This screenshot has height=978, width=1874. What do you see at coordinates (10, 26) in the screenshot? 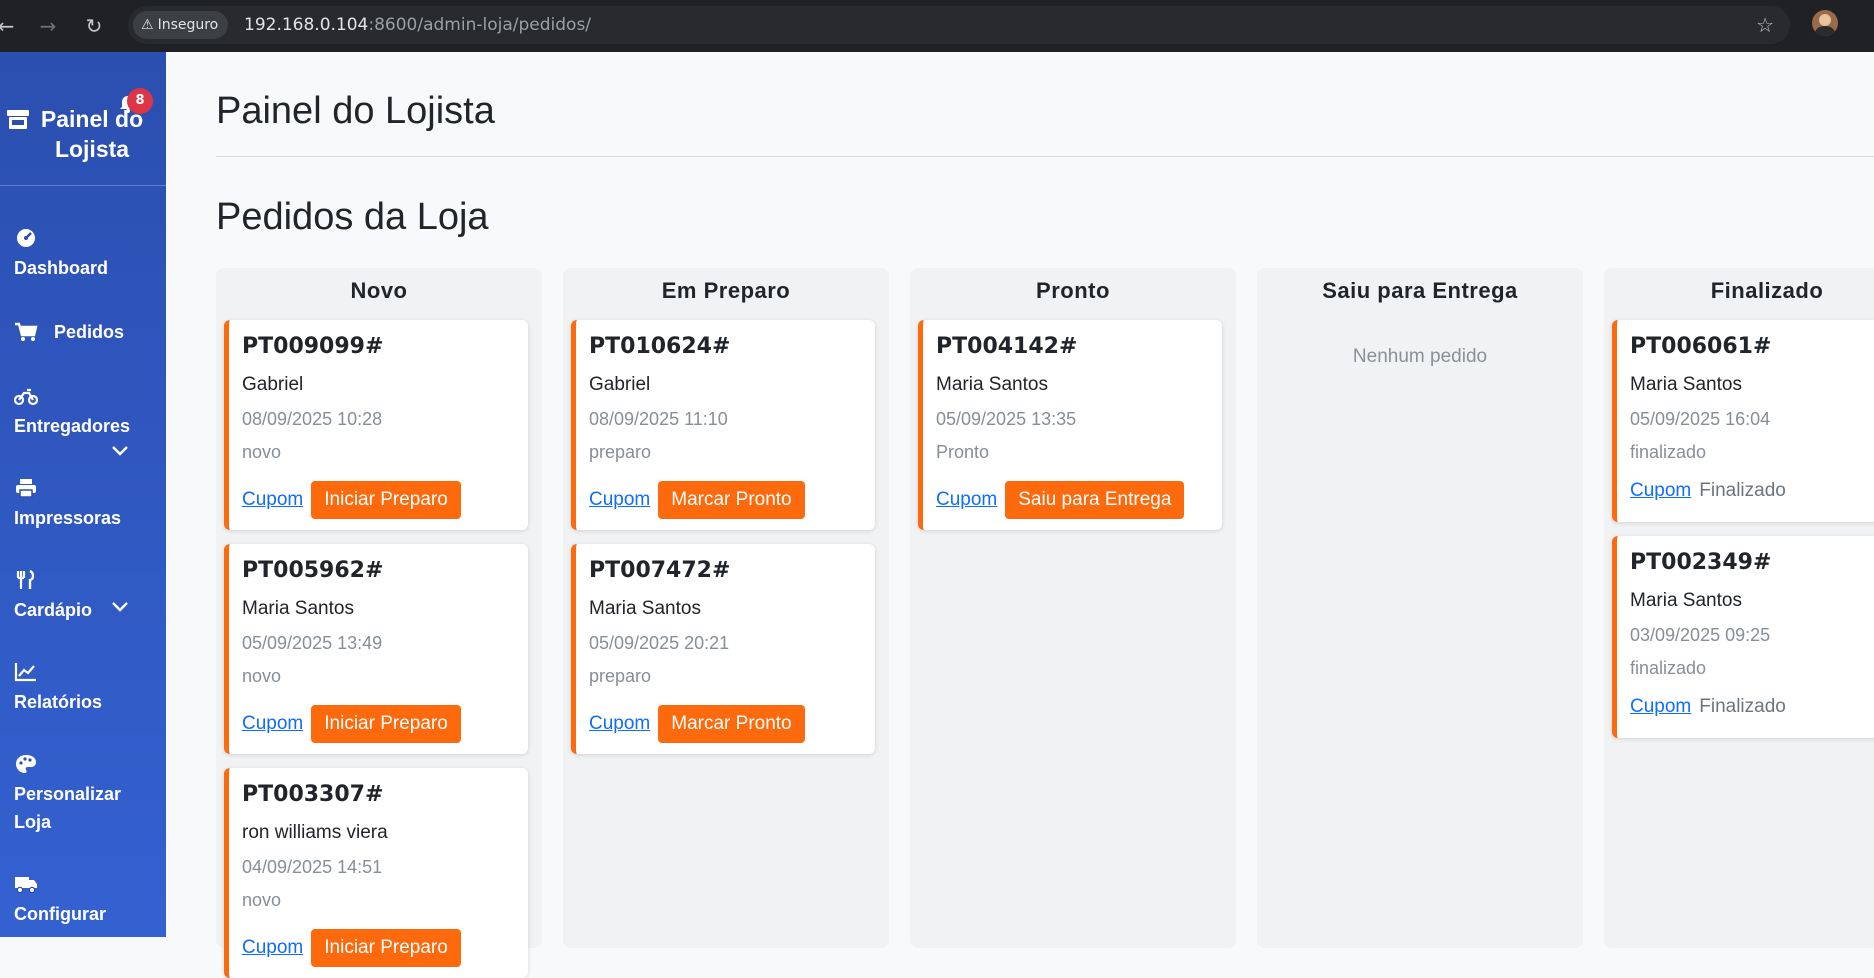
I see `back-arrow-icon: ←` at bounding box center [10, 26].